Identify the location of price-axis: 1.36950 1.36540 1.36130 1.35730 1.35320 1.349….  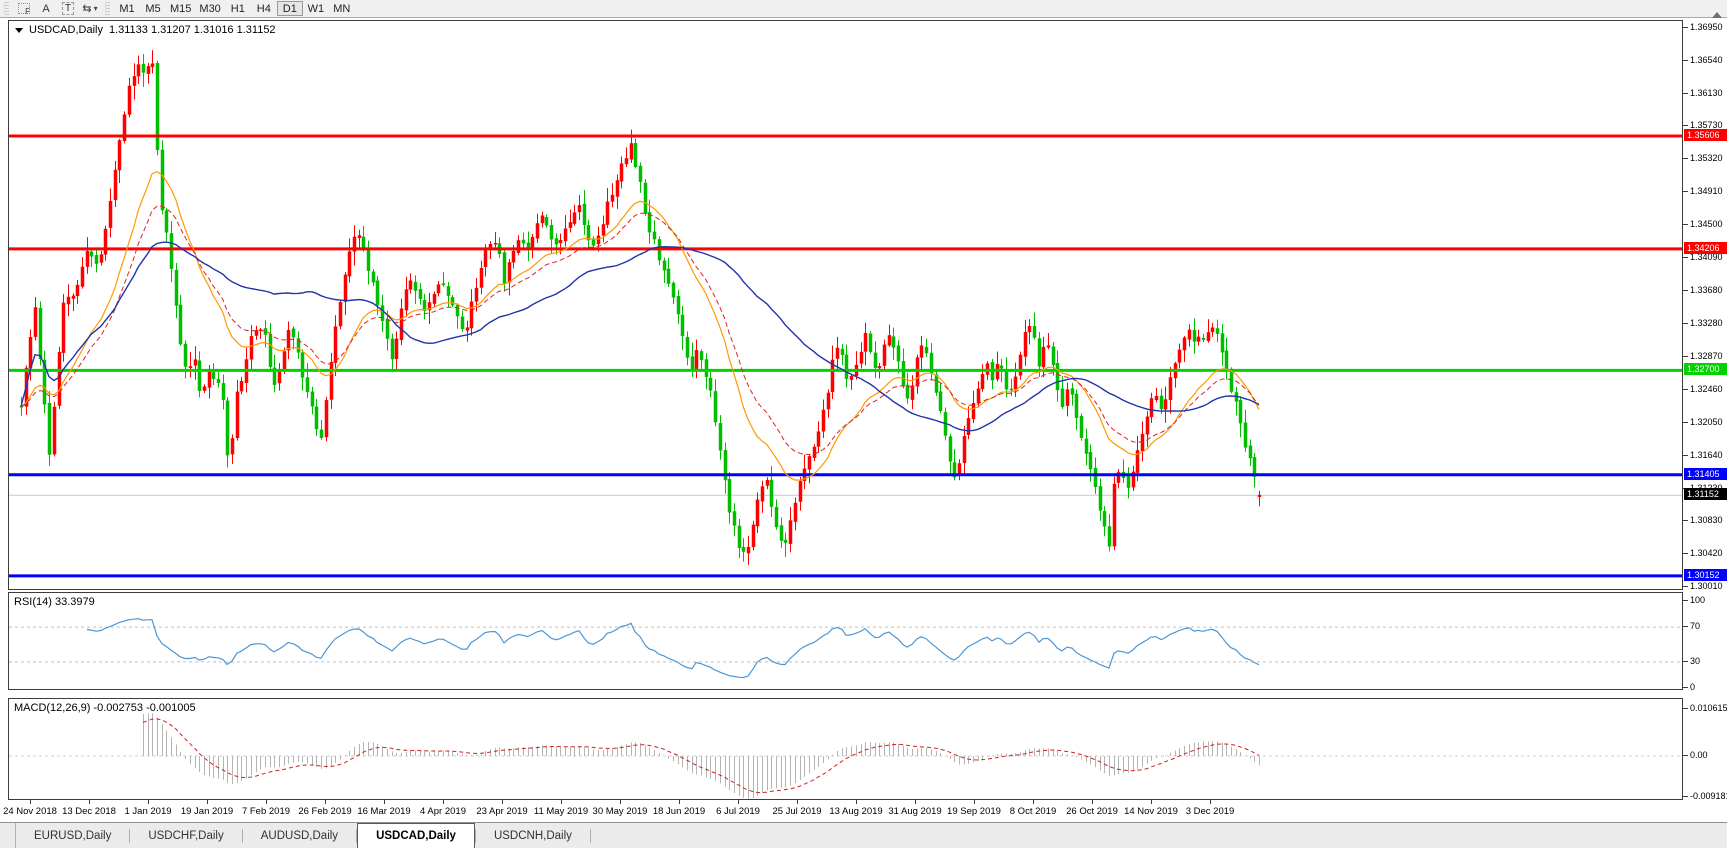
(1705, 421).